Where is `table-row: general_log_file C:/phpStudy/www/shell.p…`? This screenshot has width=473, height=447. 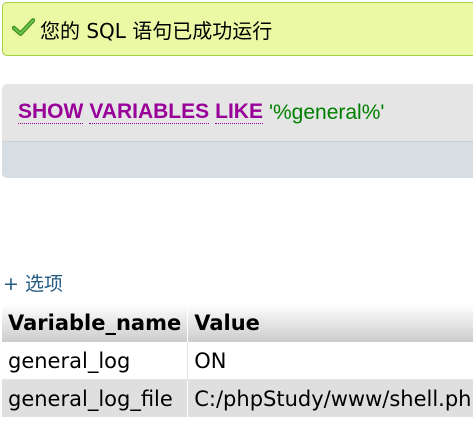 table-row: general_log_file C:/phpStudy/www/shell.p… is located at coordinates (237, 398).